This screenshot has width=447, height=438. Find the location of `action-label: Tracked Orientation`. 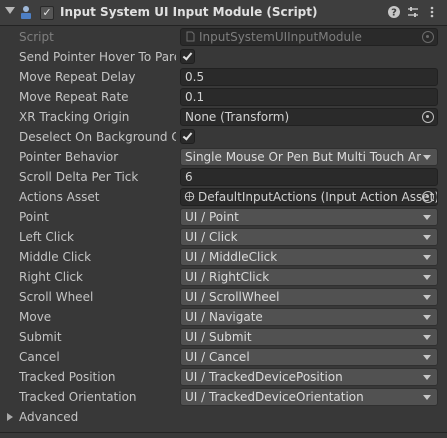

action-label: Tracked Orientation is located at coordinates (78, 397).